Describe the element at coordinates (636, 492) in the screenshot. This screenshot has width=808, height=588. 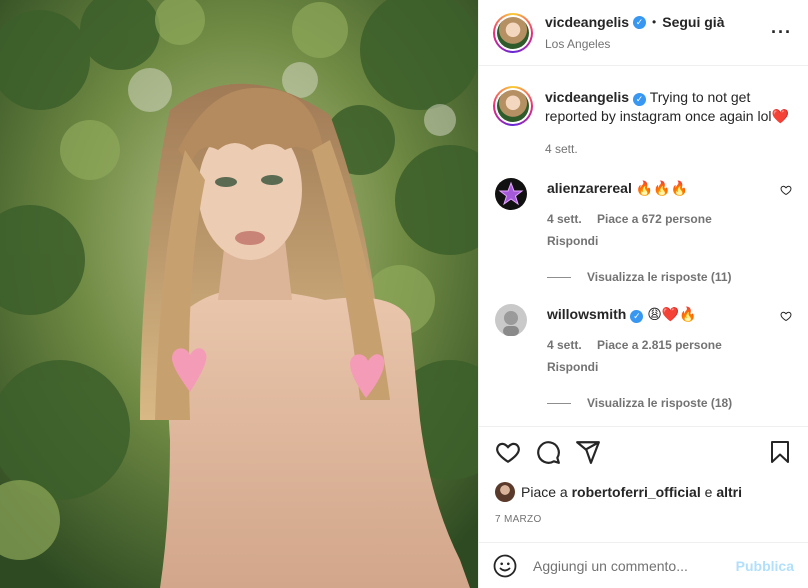
I see `liker-username: robertoferri_official` at that location.